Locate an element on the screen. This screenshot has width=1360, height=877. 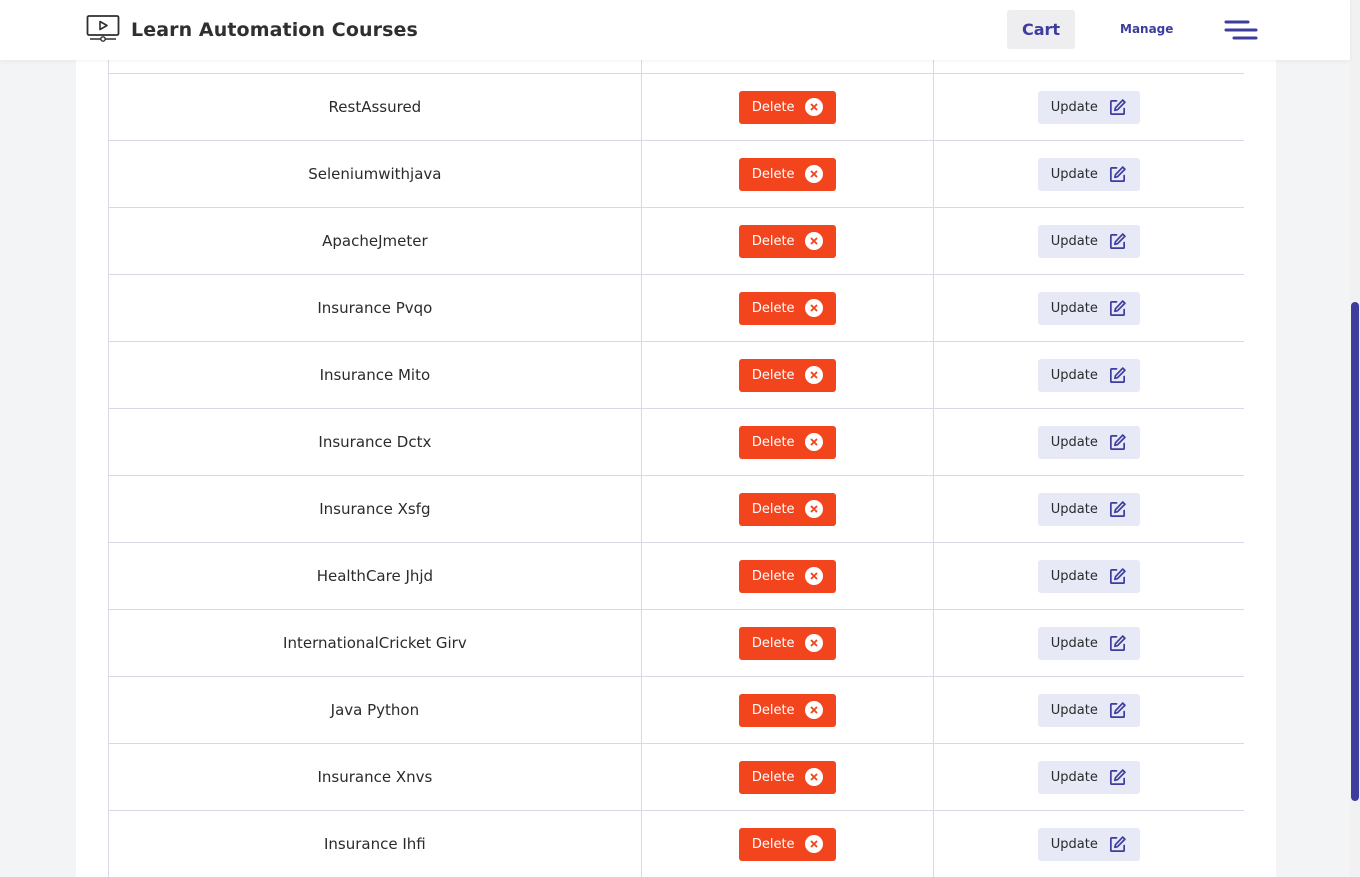
cart-button: Cart is located at coordinates (1041, 29).